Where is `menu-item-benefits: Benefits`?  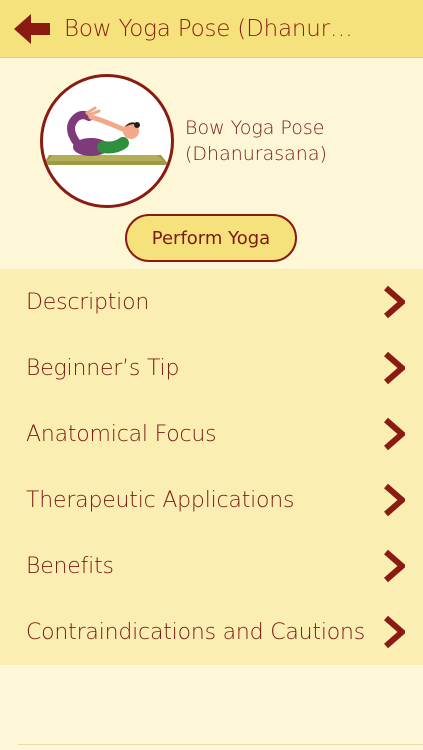 menu-item-benefits: Benefits is located at coordinates (211, 566).